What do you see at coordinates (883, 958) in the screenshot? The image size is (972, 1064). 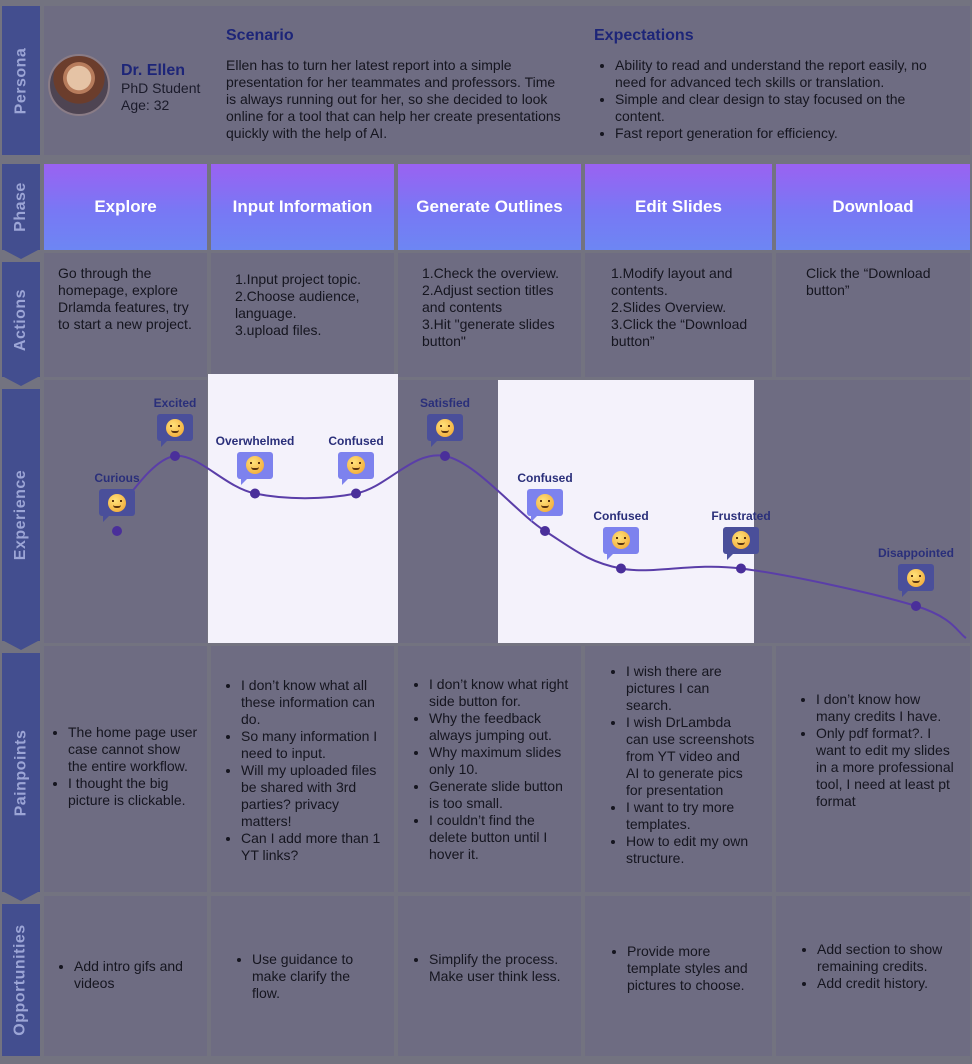 I see `opportunity-item: Add section to show remaining credits.` at bounding box center [883, 958].